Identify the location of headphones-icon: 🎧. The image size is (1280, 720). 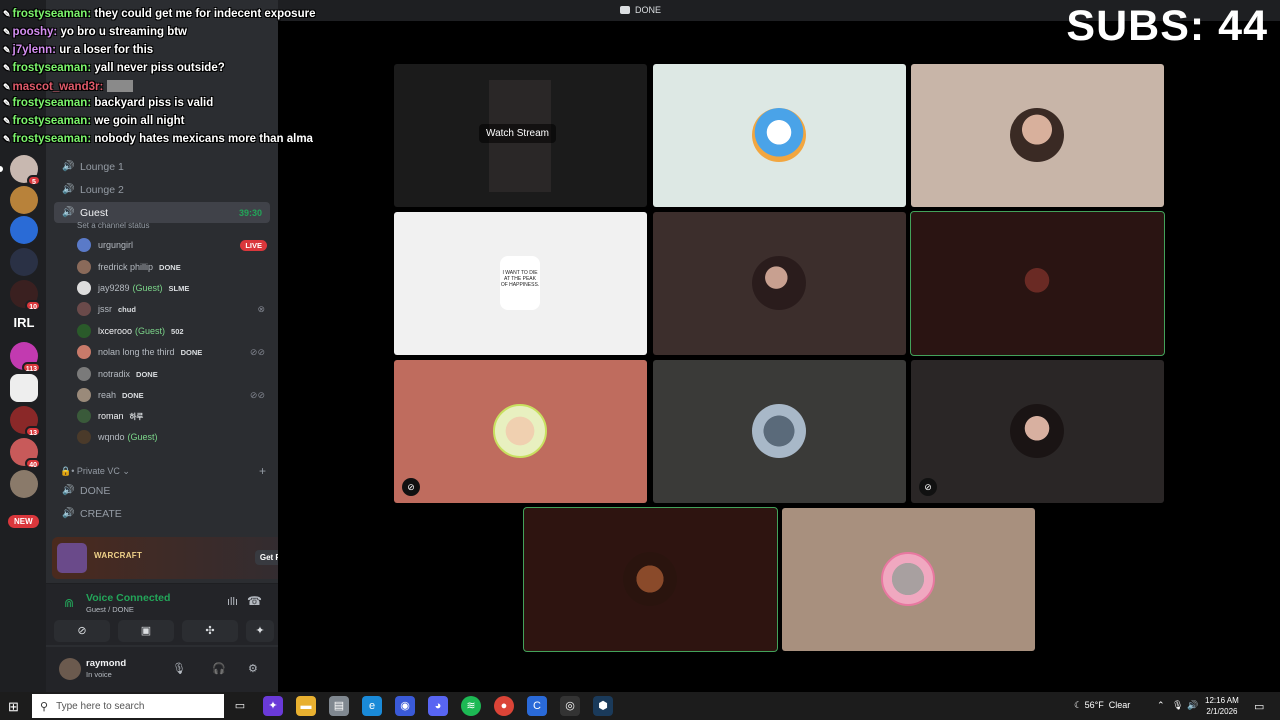
(219, 668).